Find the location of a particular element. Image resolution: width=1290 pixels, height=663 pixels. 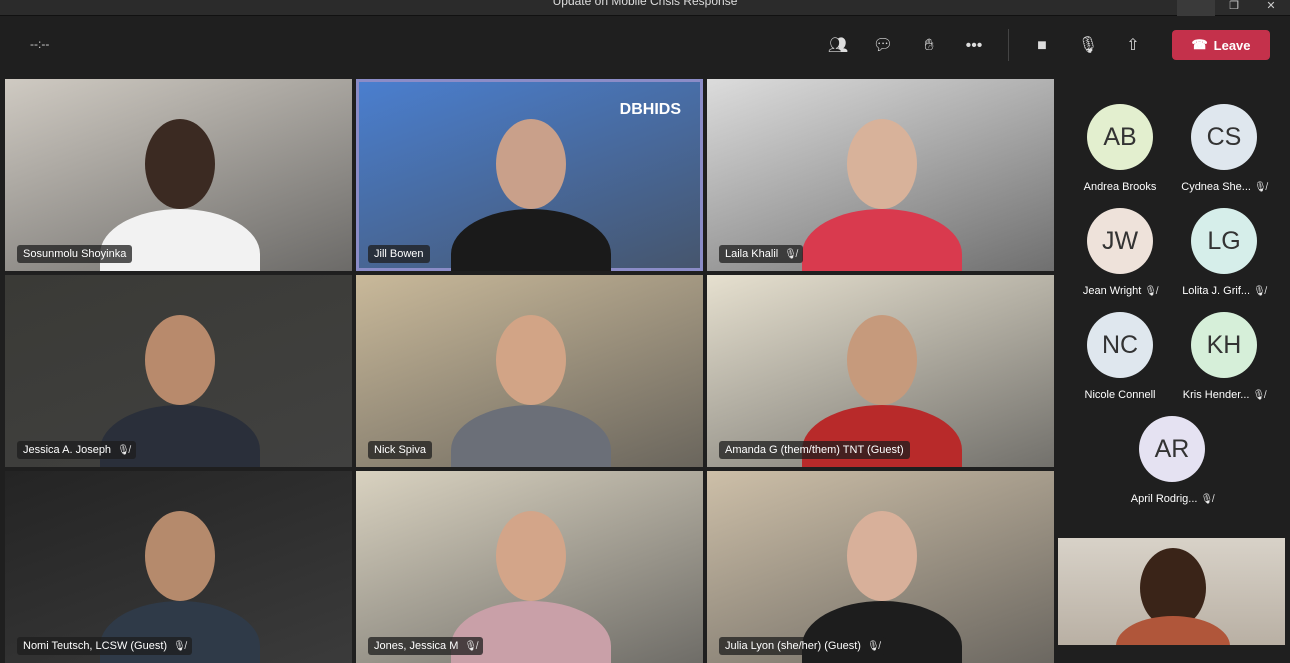

participant-name-label: Laila Khalil 🎙︎̸ is located at coordinates (761, 254).